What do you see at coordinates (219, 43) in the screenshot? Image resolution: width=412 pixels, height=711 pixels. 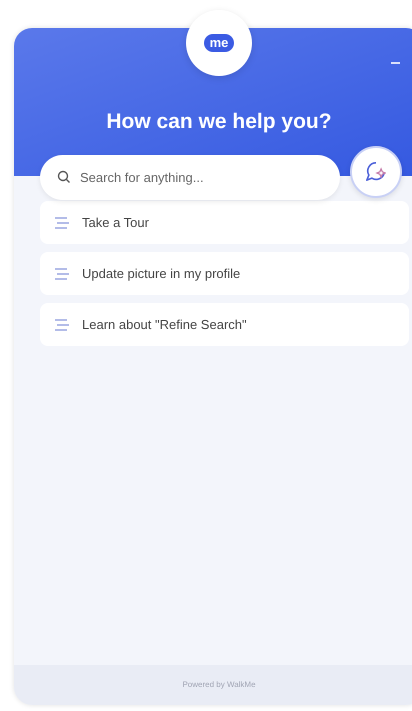 I see `logo: me` at bounding box center [219, 43].